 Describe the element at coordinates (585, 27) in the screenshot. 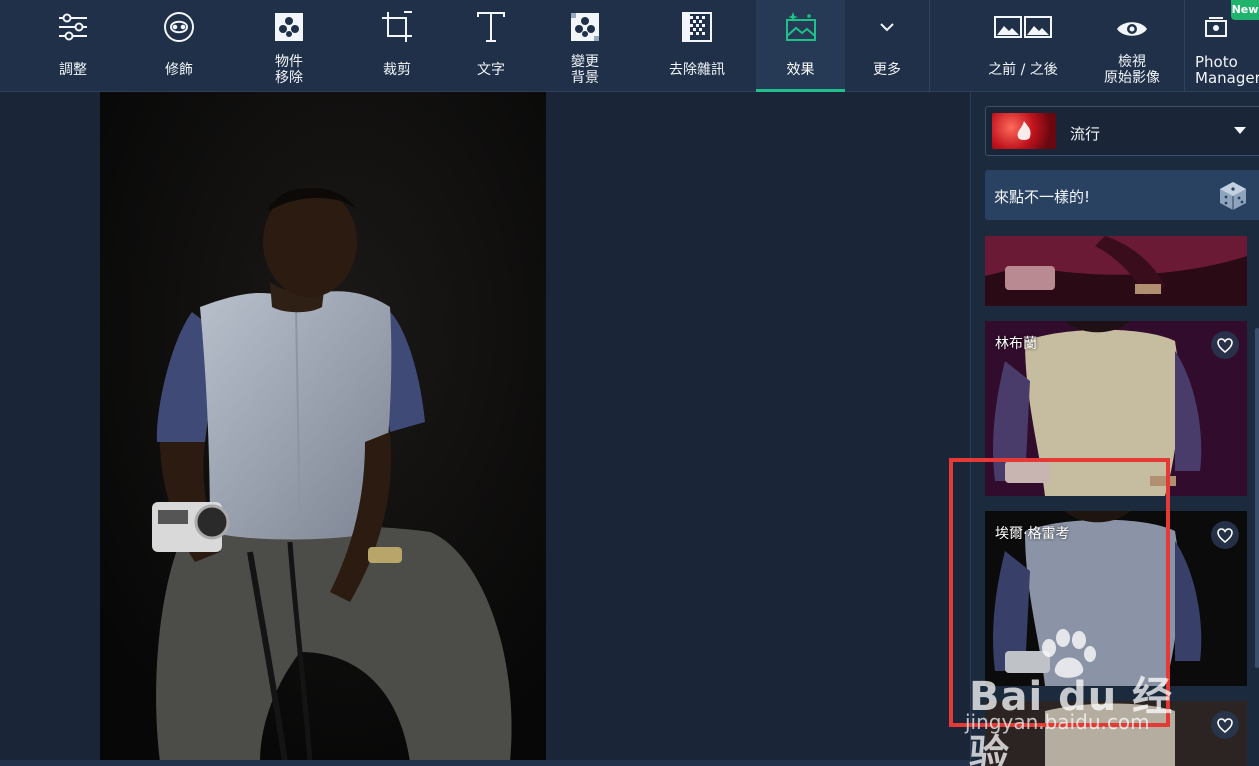

I see `background-icon` at that location.